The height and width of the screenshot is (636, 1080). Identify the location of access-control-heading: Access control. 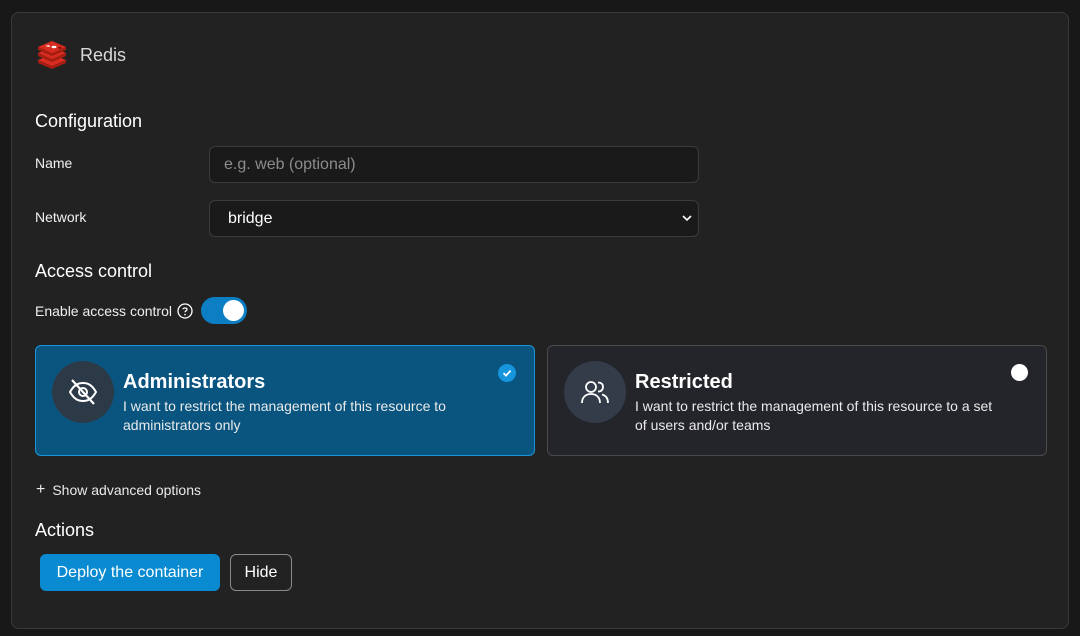
(94, 271).